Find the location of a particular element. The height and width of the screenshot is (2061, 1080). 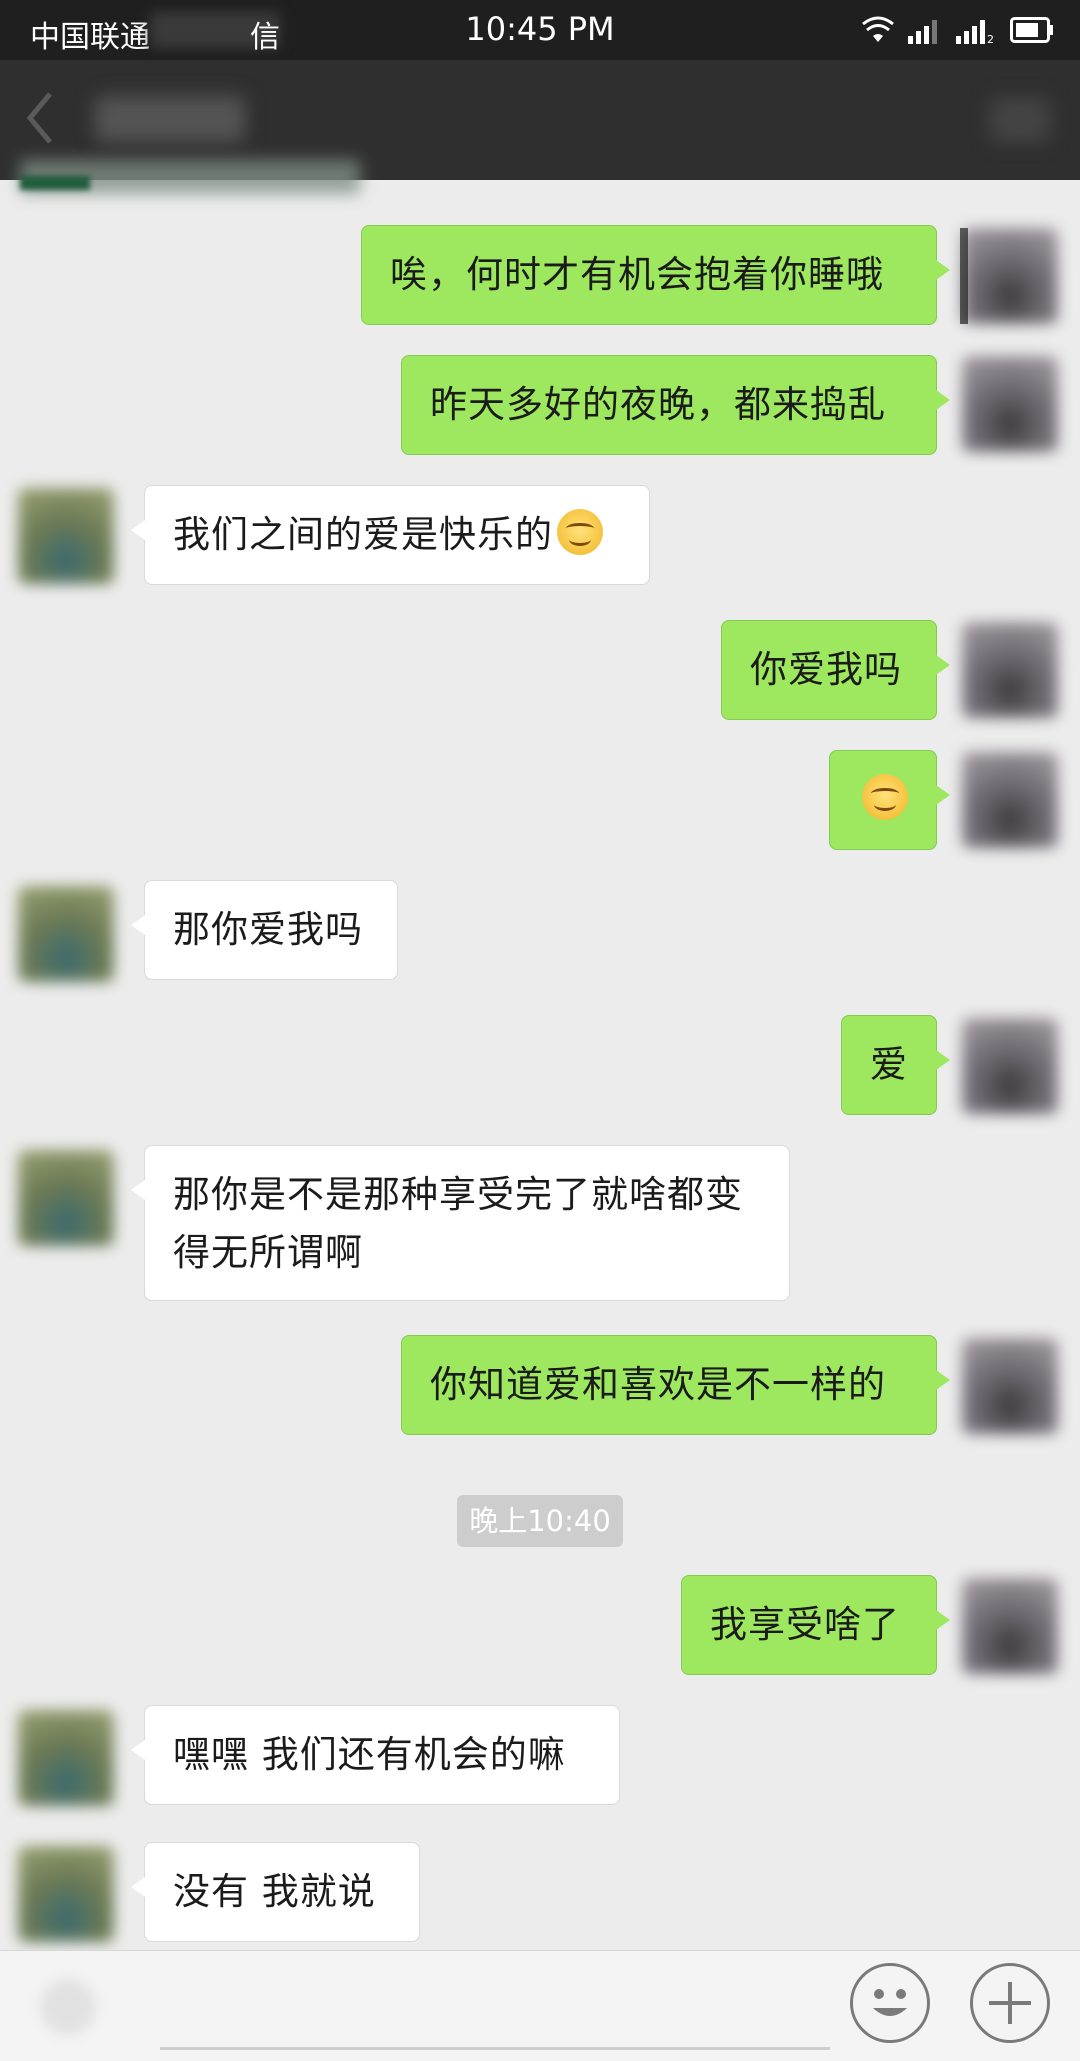

message-text: 没有 我就说 is located at coordinates (274, 1891).